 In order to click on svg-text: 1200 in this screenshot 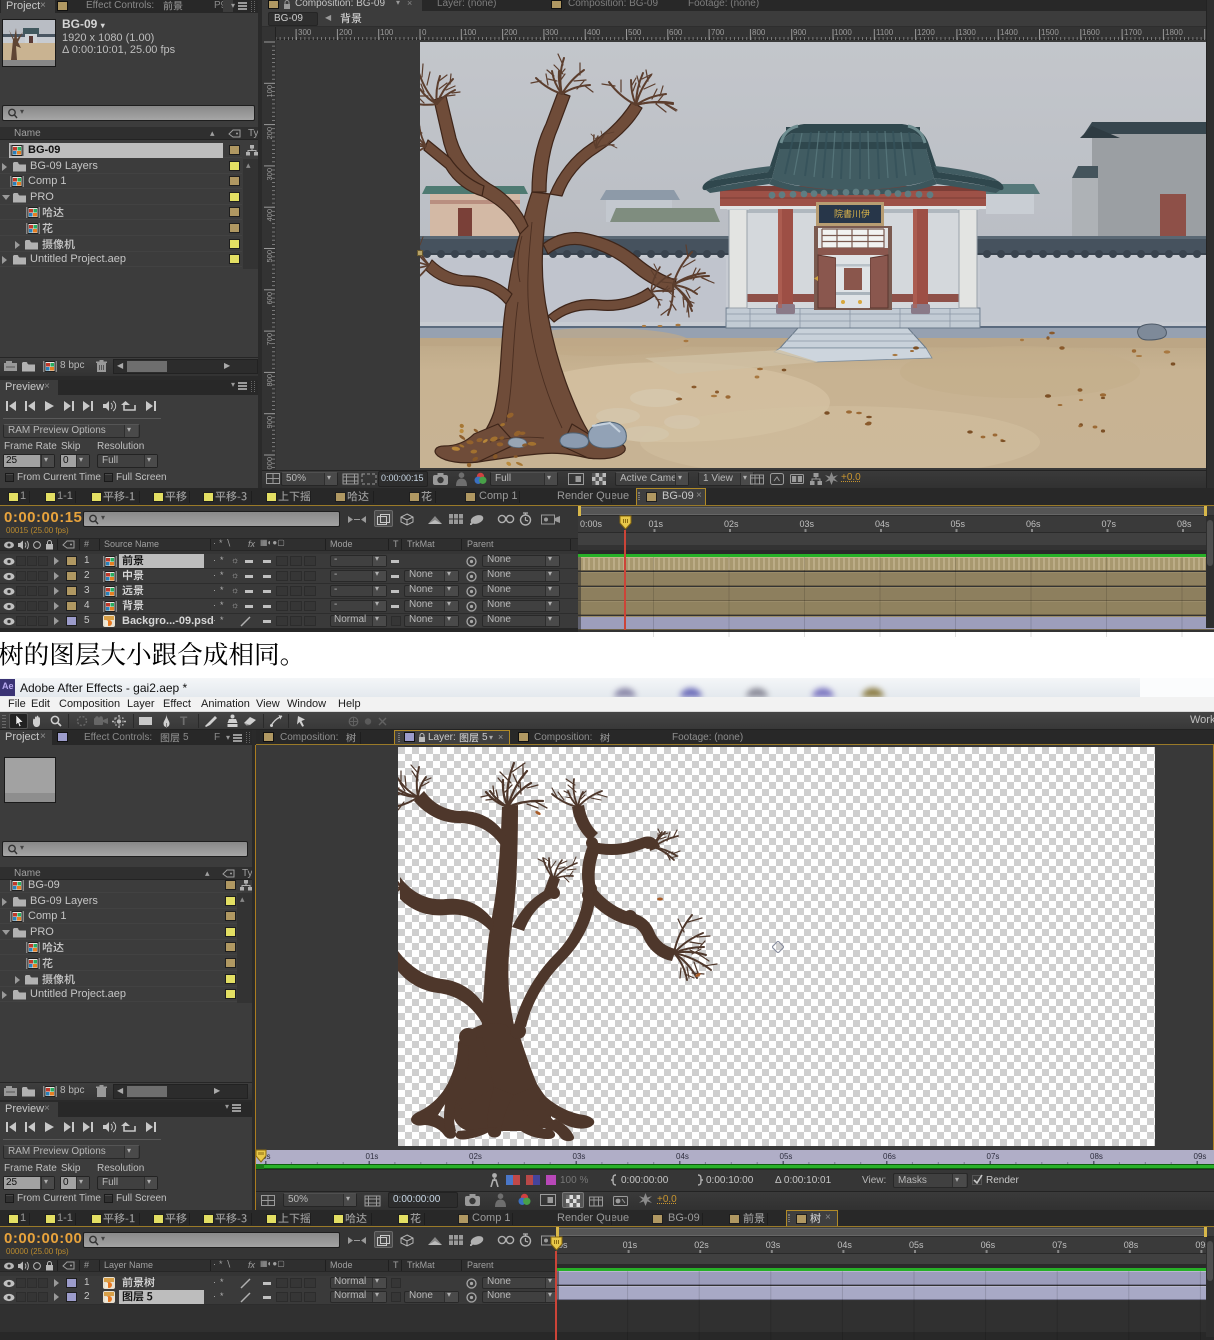, I will do `click(926, 32)`.